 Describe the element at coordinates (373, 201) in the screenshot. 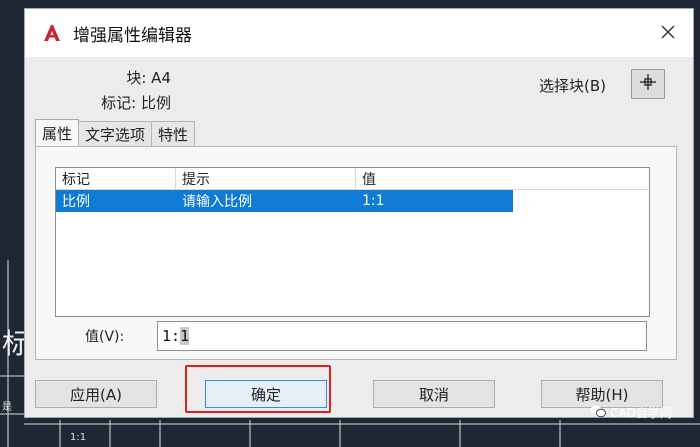

I see `row-value-cell: 1:1` at that location.